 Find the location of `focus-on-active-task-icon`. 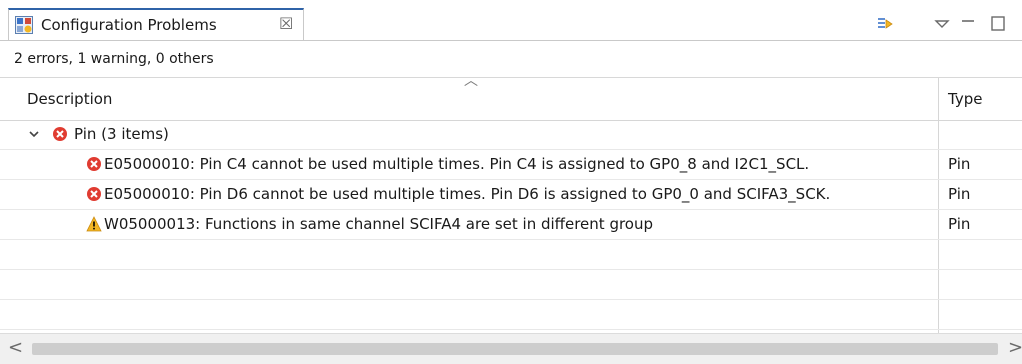

focus-on-active-task-icon is located at coordinates (886, 24).